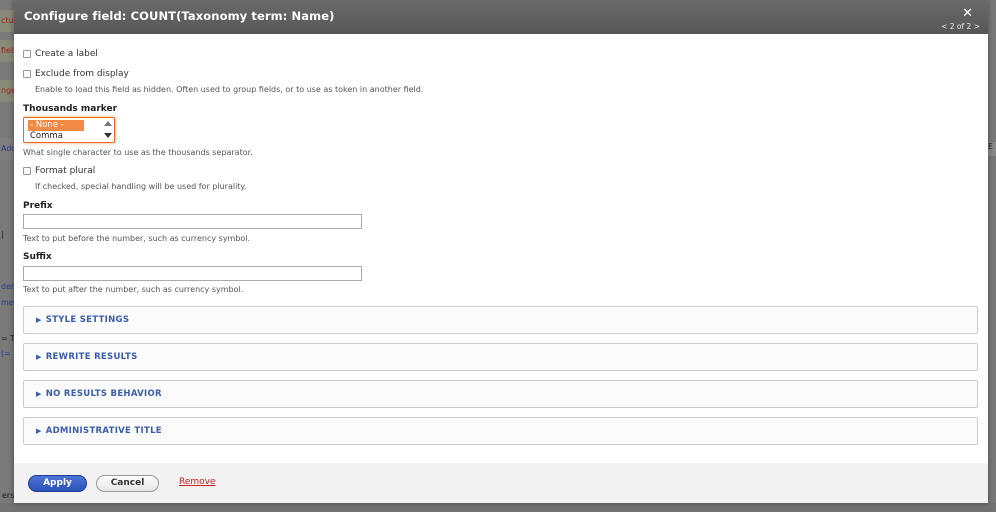 The height and width of the screenshot is (512, 996). I want to click on format-plural-option: Format plural, so click(59, 171).